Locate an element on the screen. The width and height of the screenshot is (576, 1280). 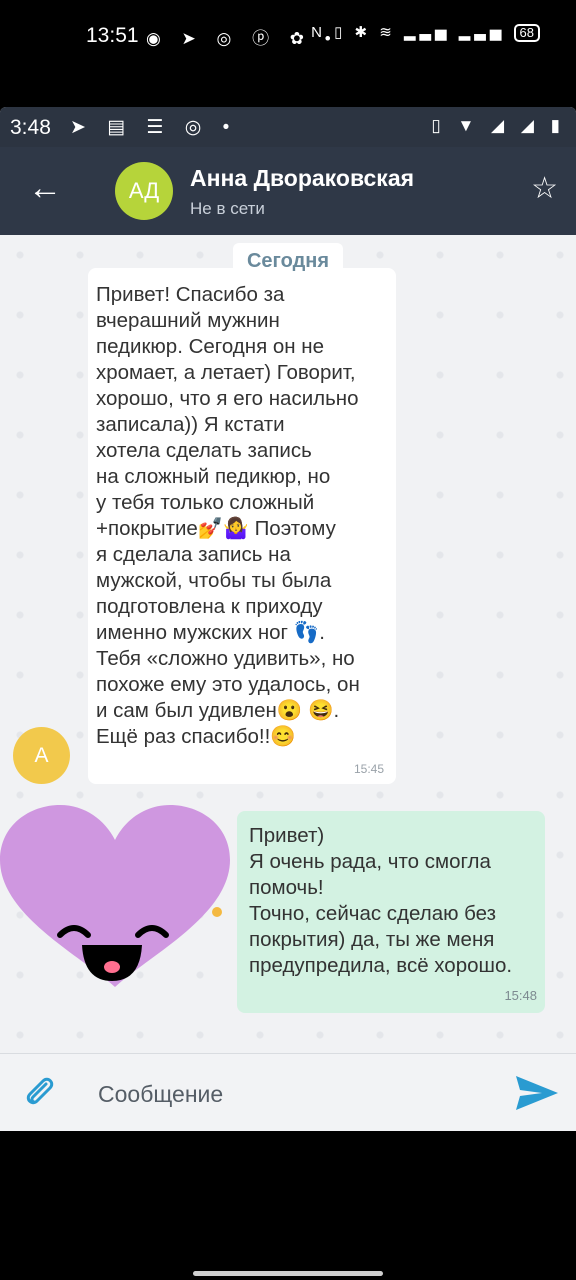
device-status-bar: 13:51 ◉ ➤ ◎ ⓟ ✿ • N ▯ ✱ ≋ ▂▃▅ ▂▃▅ 68 is located at coordinates (288, 37).